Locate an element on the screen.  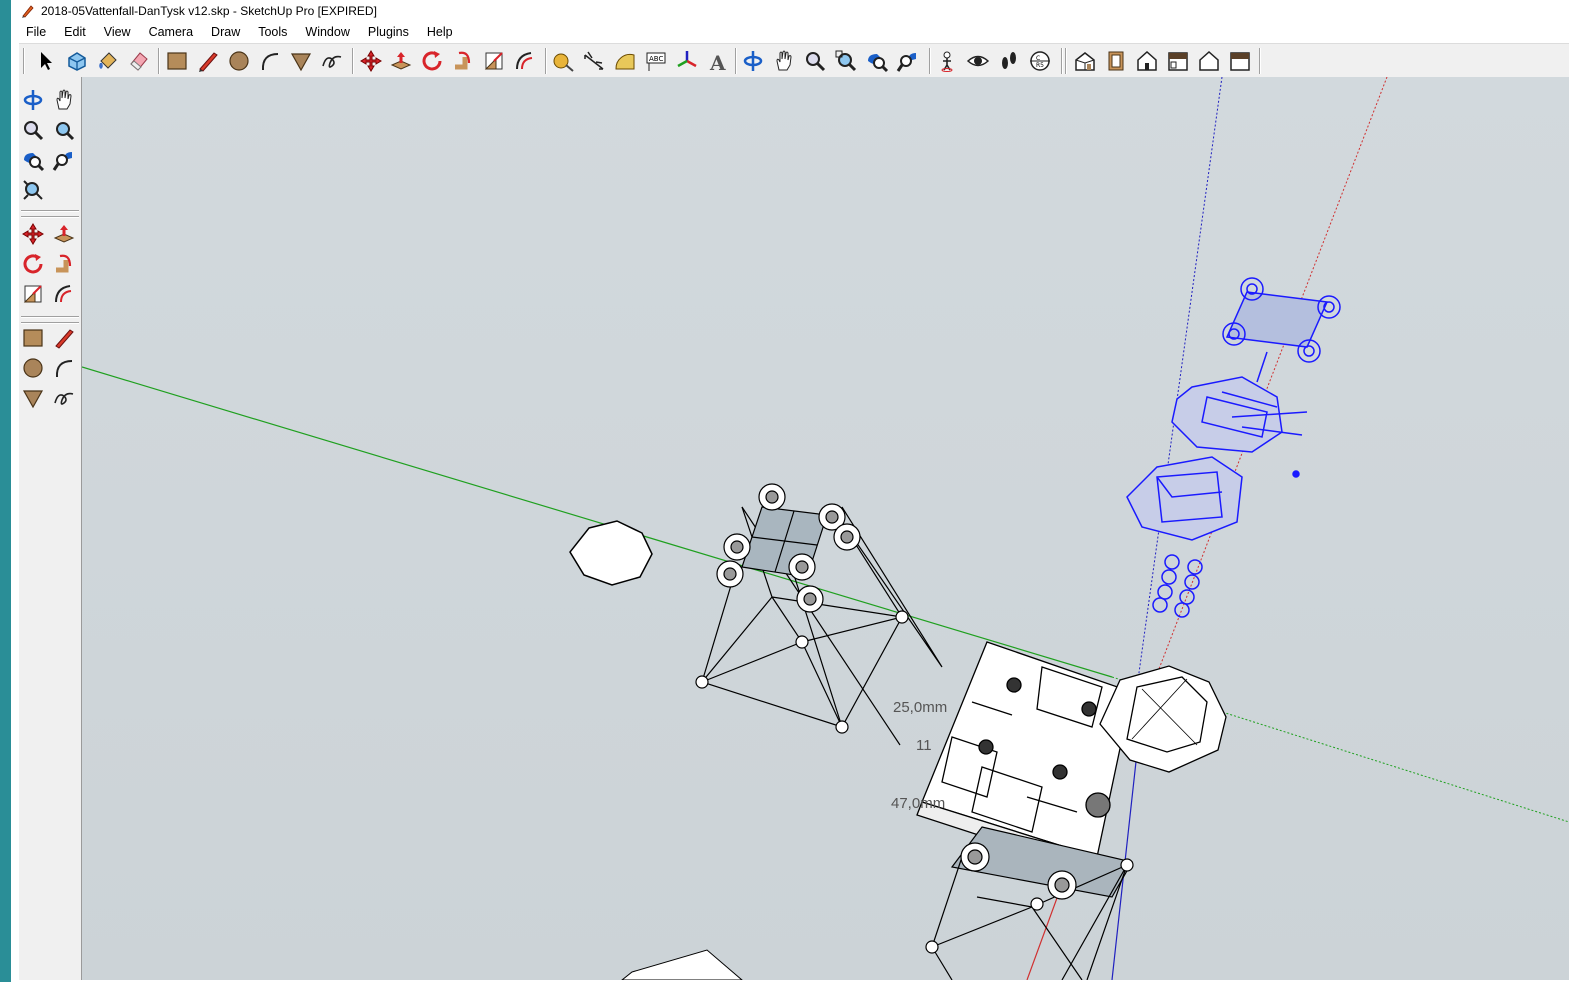
zoom-button is located at coordinates (815, 61).